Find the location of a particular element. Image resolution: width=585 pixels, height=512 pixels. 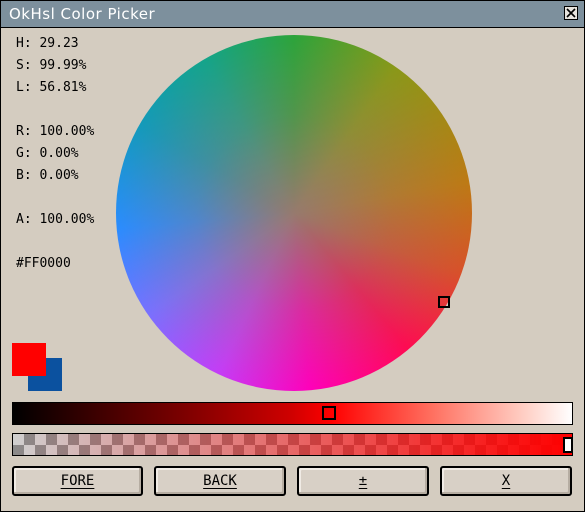

title-bar: OkHsl Color Picker is located at coordinates (292, 14).